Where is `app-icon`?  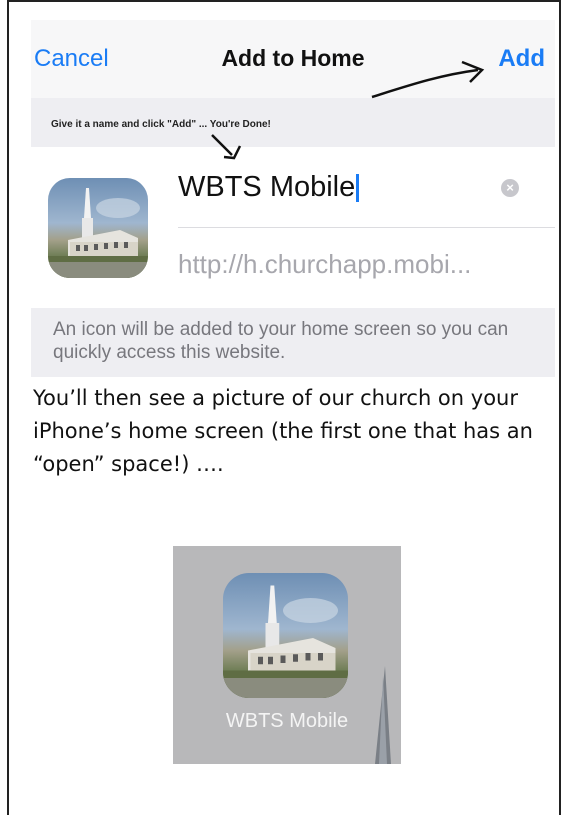
app-icon is located at coordinates (98, 228).